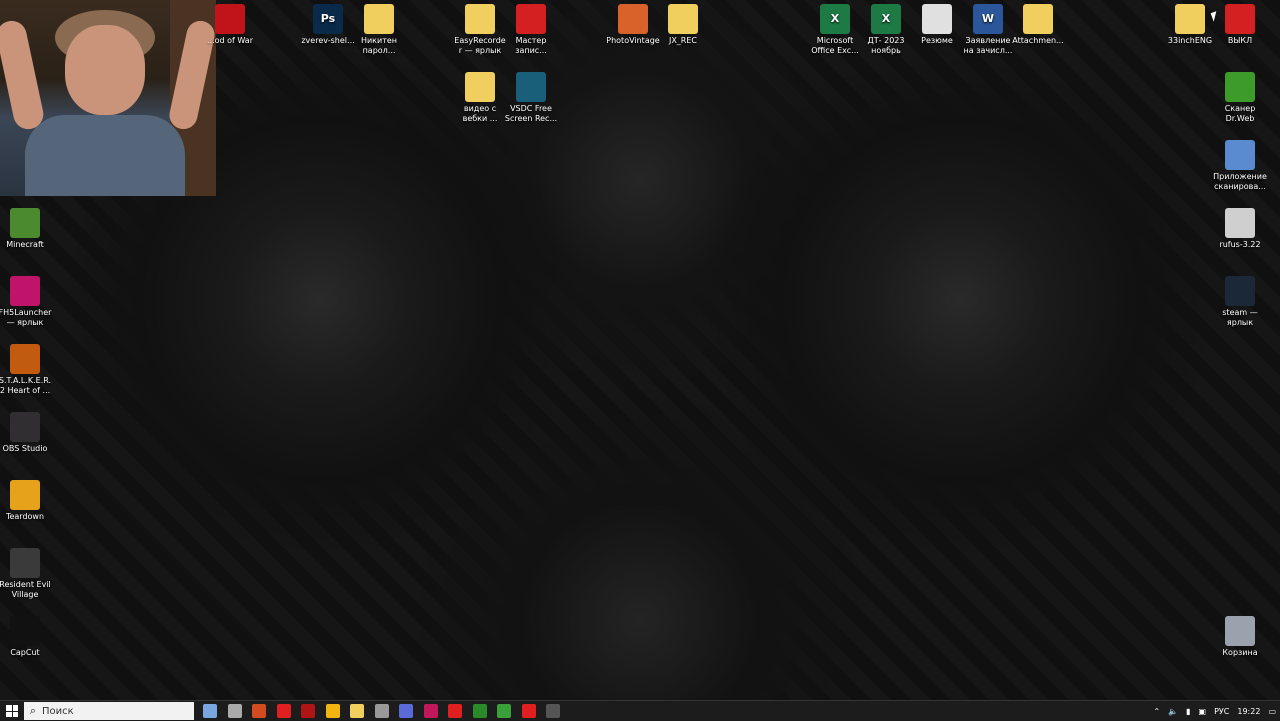 This screenshot has width=1280, height=721. I want to click on desktop-icon: rufus-3.22, so click(1240, 229).